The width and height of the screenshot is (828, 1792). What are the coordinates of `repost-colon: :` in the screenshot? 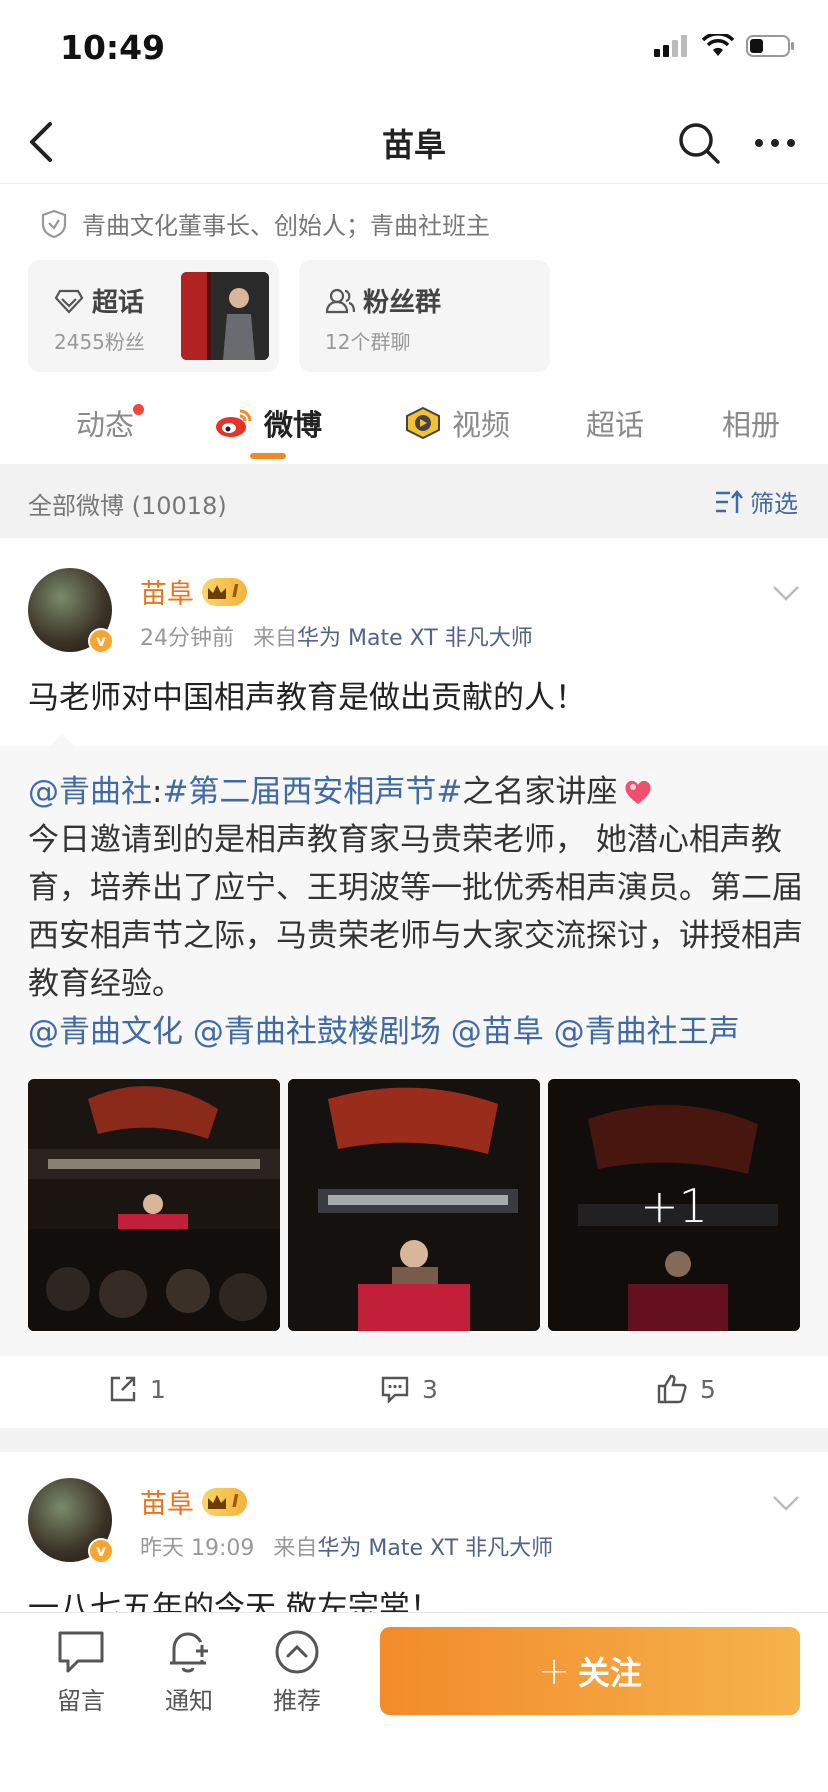 It's located at (157, 792).